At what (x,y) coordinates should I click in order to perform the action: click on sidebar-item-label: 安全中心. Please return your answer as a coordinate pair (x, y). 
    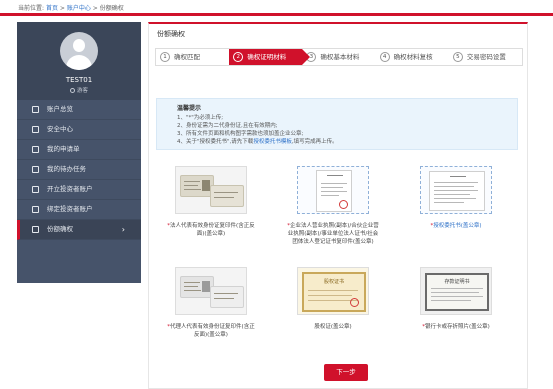
    Looking at the image, I should click on (60, 129).